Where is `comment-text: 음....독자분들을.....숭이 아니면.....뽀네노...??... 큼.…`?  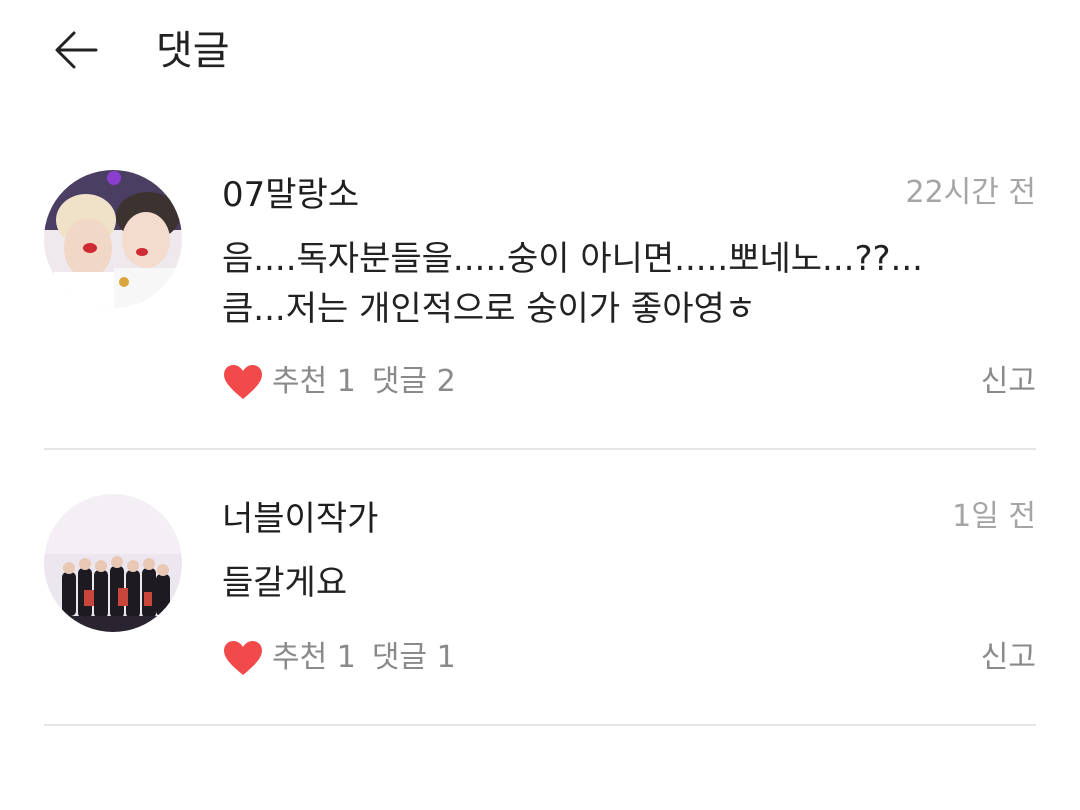
comment-text: 음....독자분들을.....숭이 아니면.....뽀네노...??... 큼.… is located at coordinates (572, 284).